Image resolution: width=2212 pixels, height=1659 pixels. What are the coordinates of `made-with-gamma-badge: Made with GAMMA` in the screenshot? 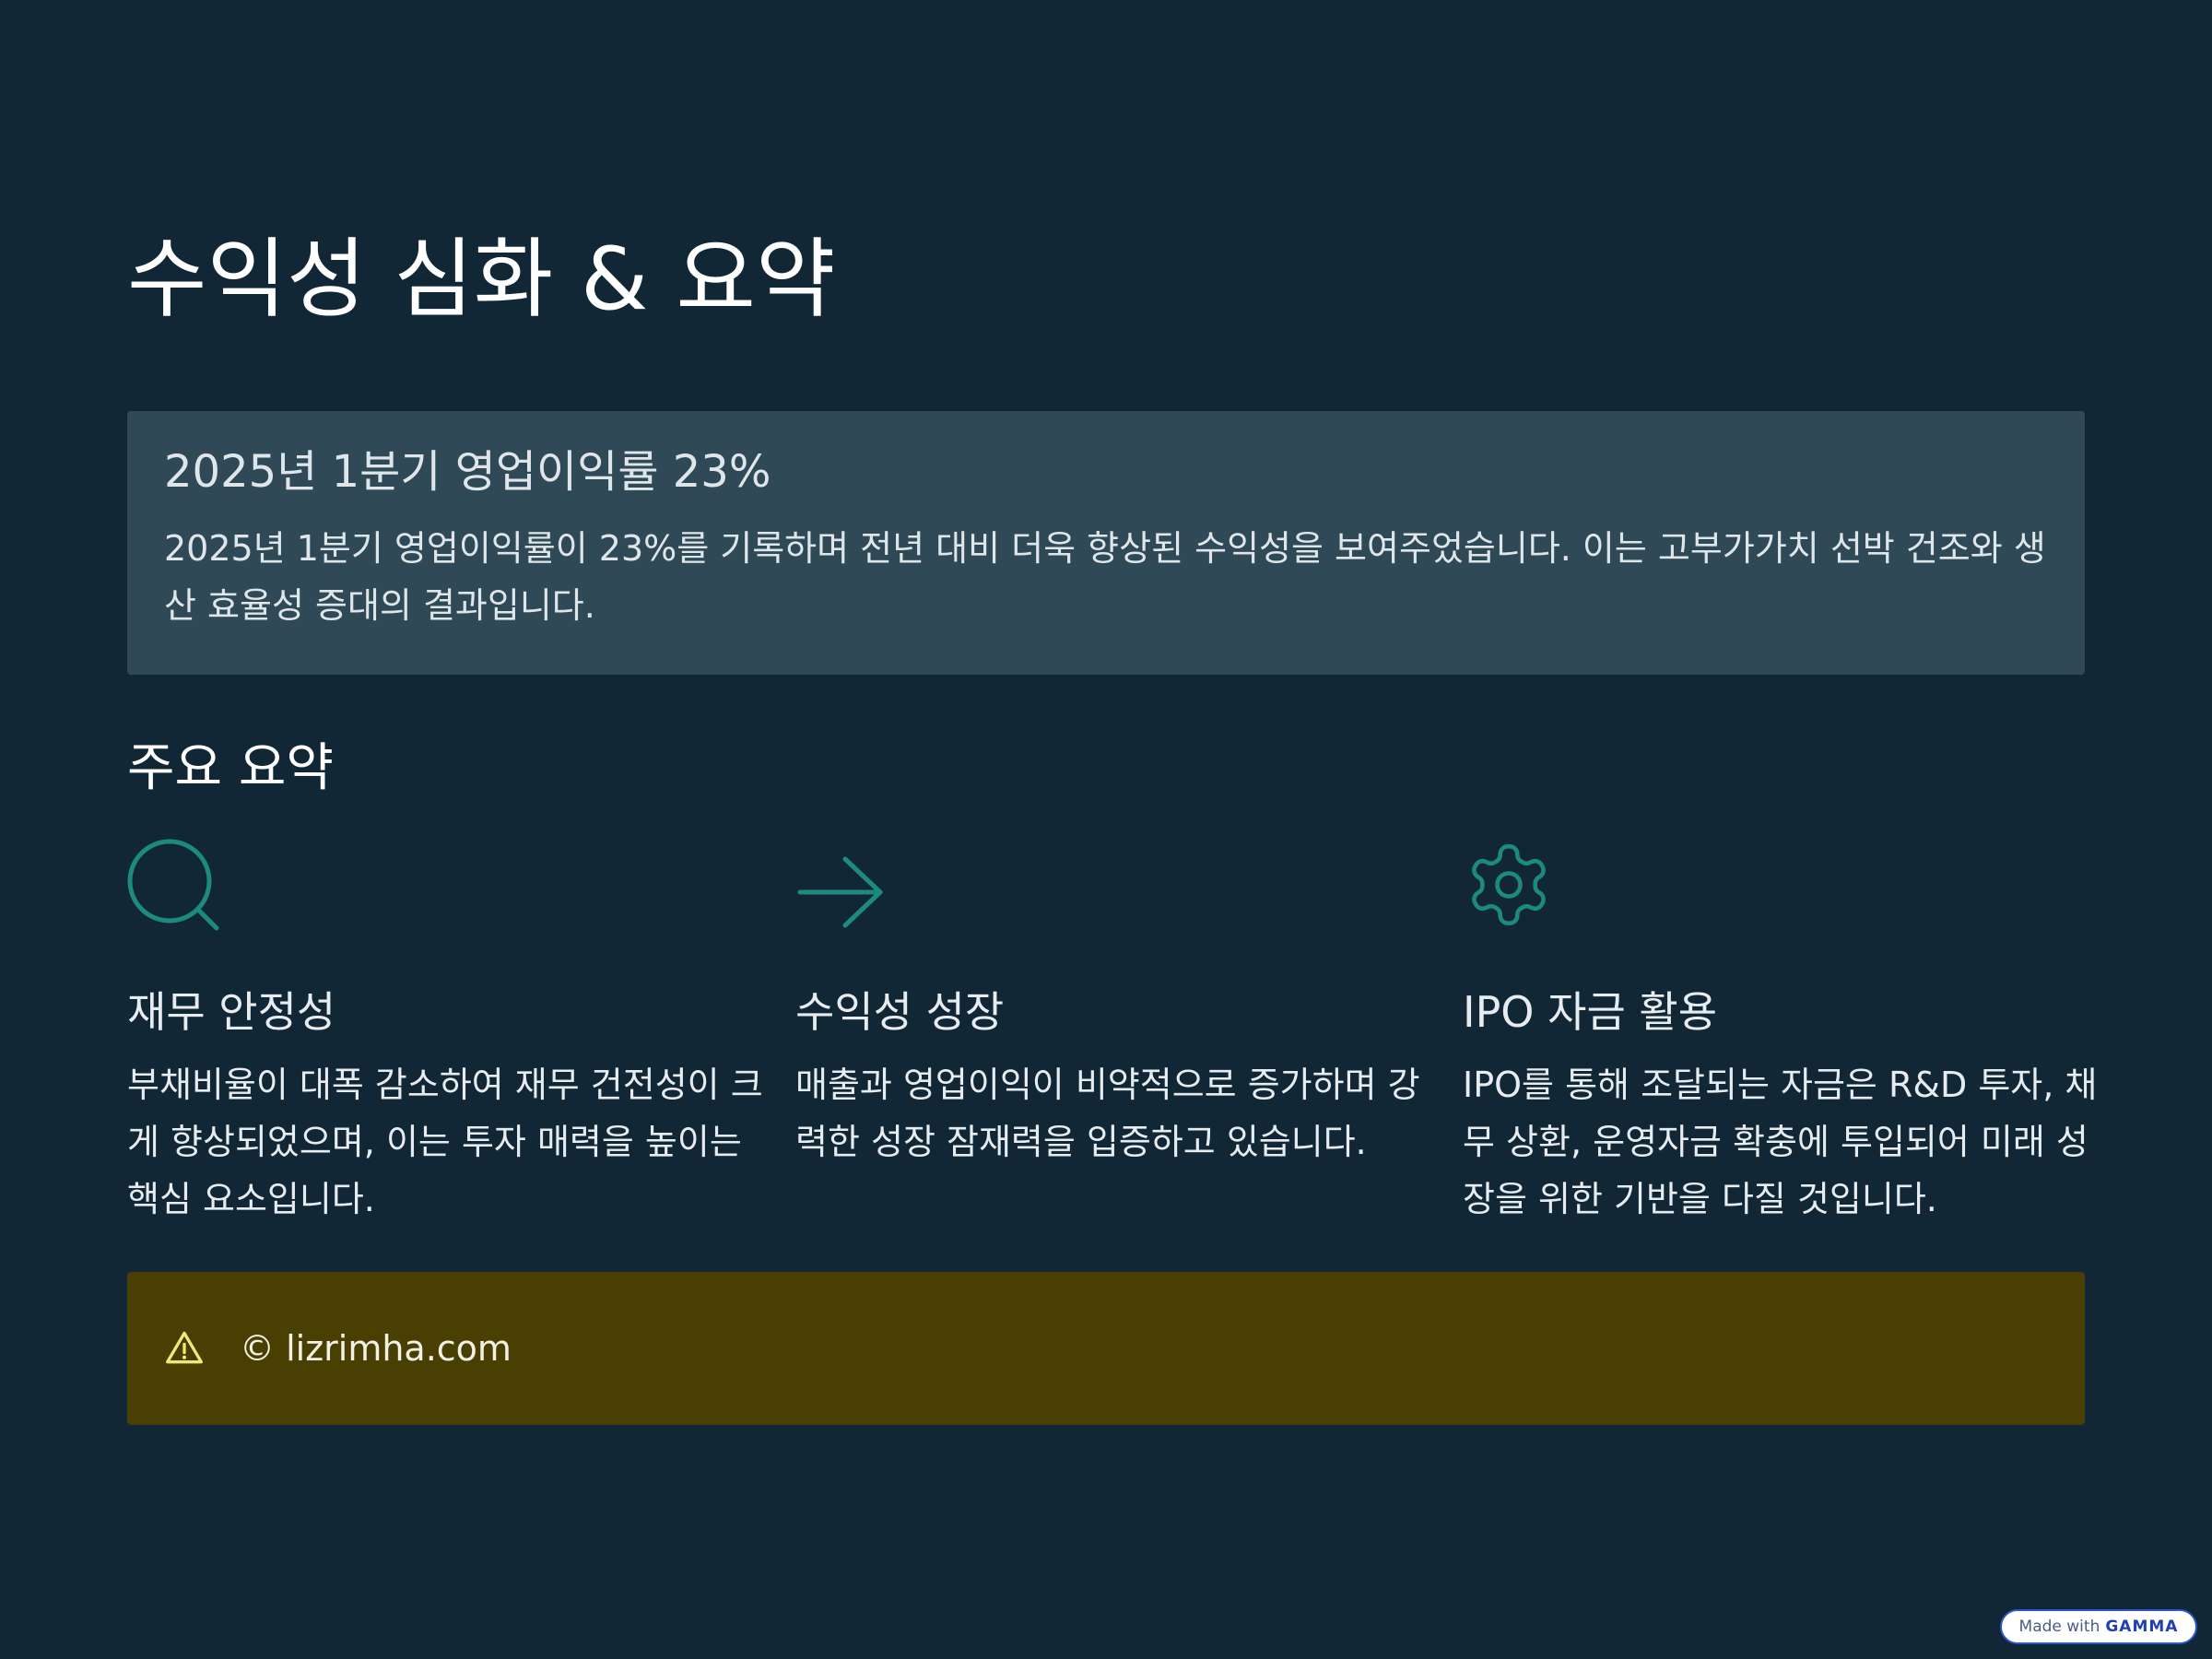 It's located at (2098, 1626).